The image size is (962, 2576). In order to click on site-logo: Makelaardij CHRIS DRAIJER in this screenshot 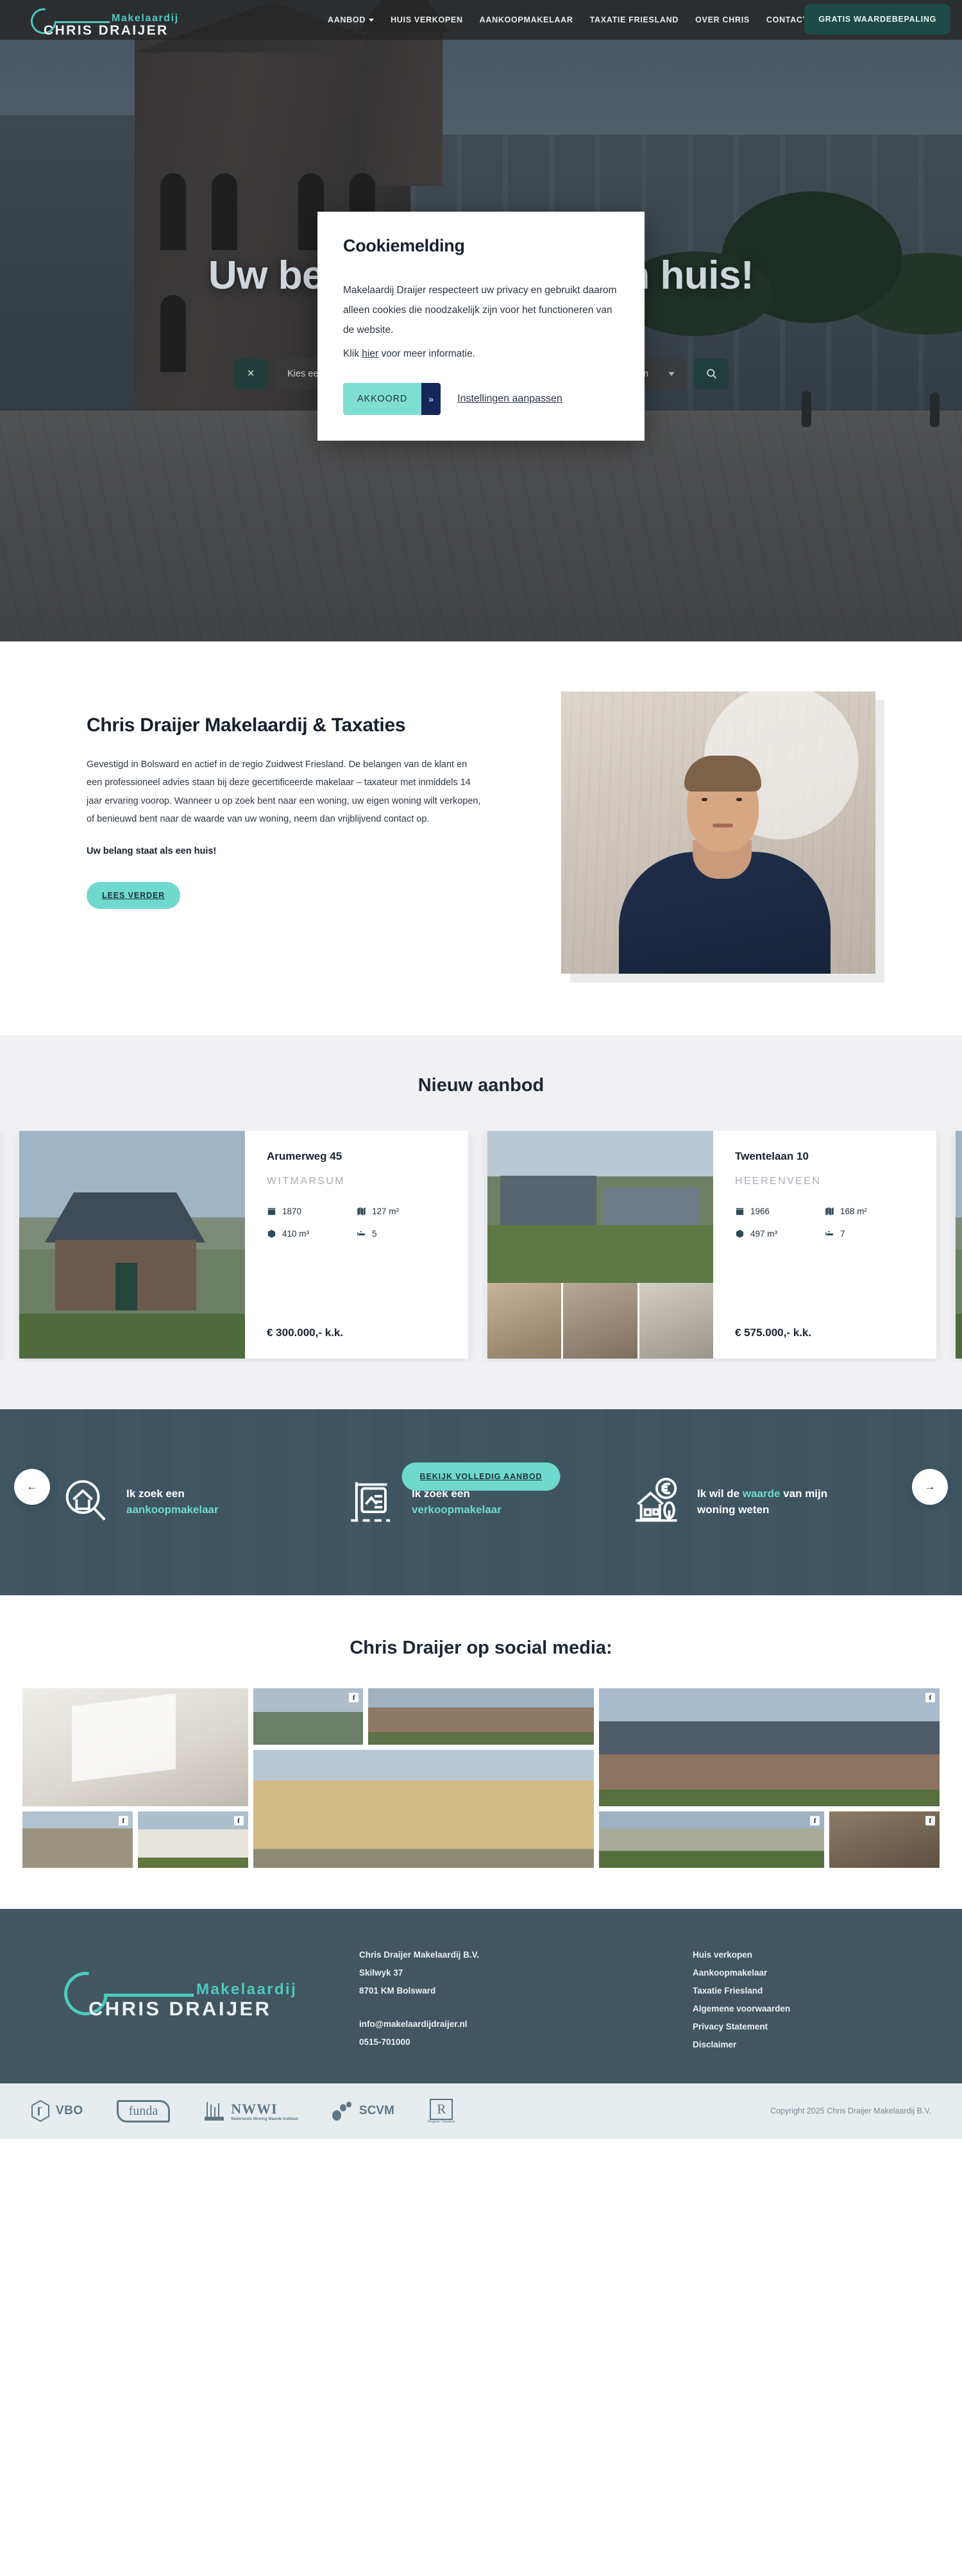, I will do `click(141, 21)`.